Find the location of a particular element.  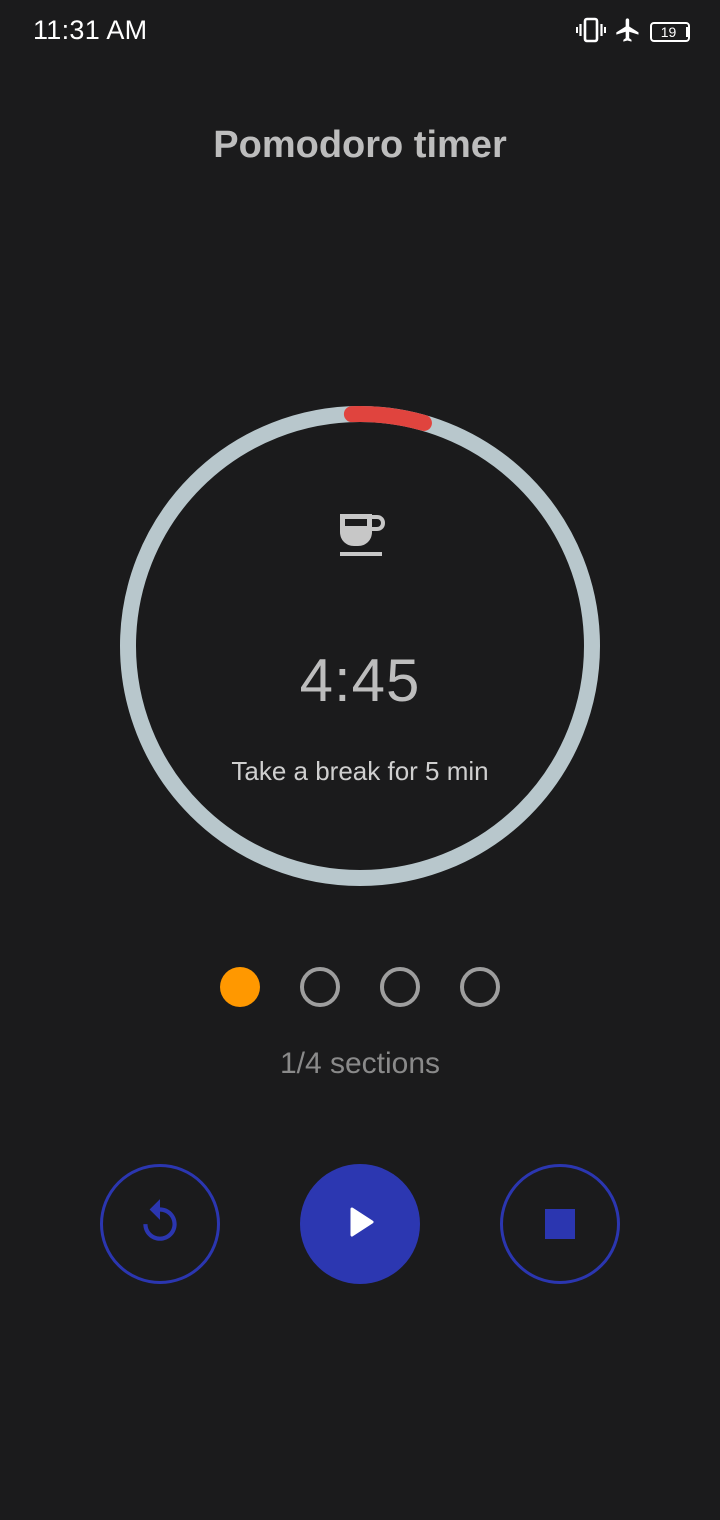

reset-icon is located at coordinates (160, 1224).